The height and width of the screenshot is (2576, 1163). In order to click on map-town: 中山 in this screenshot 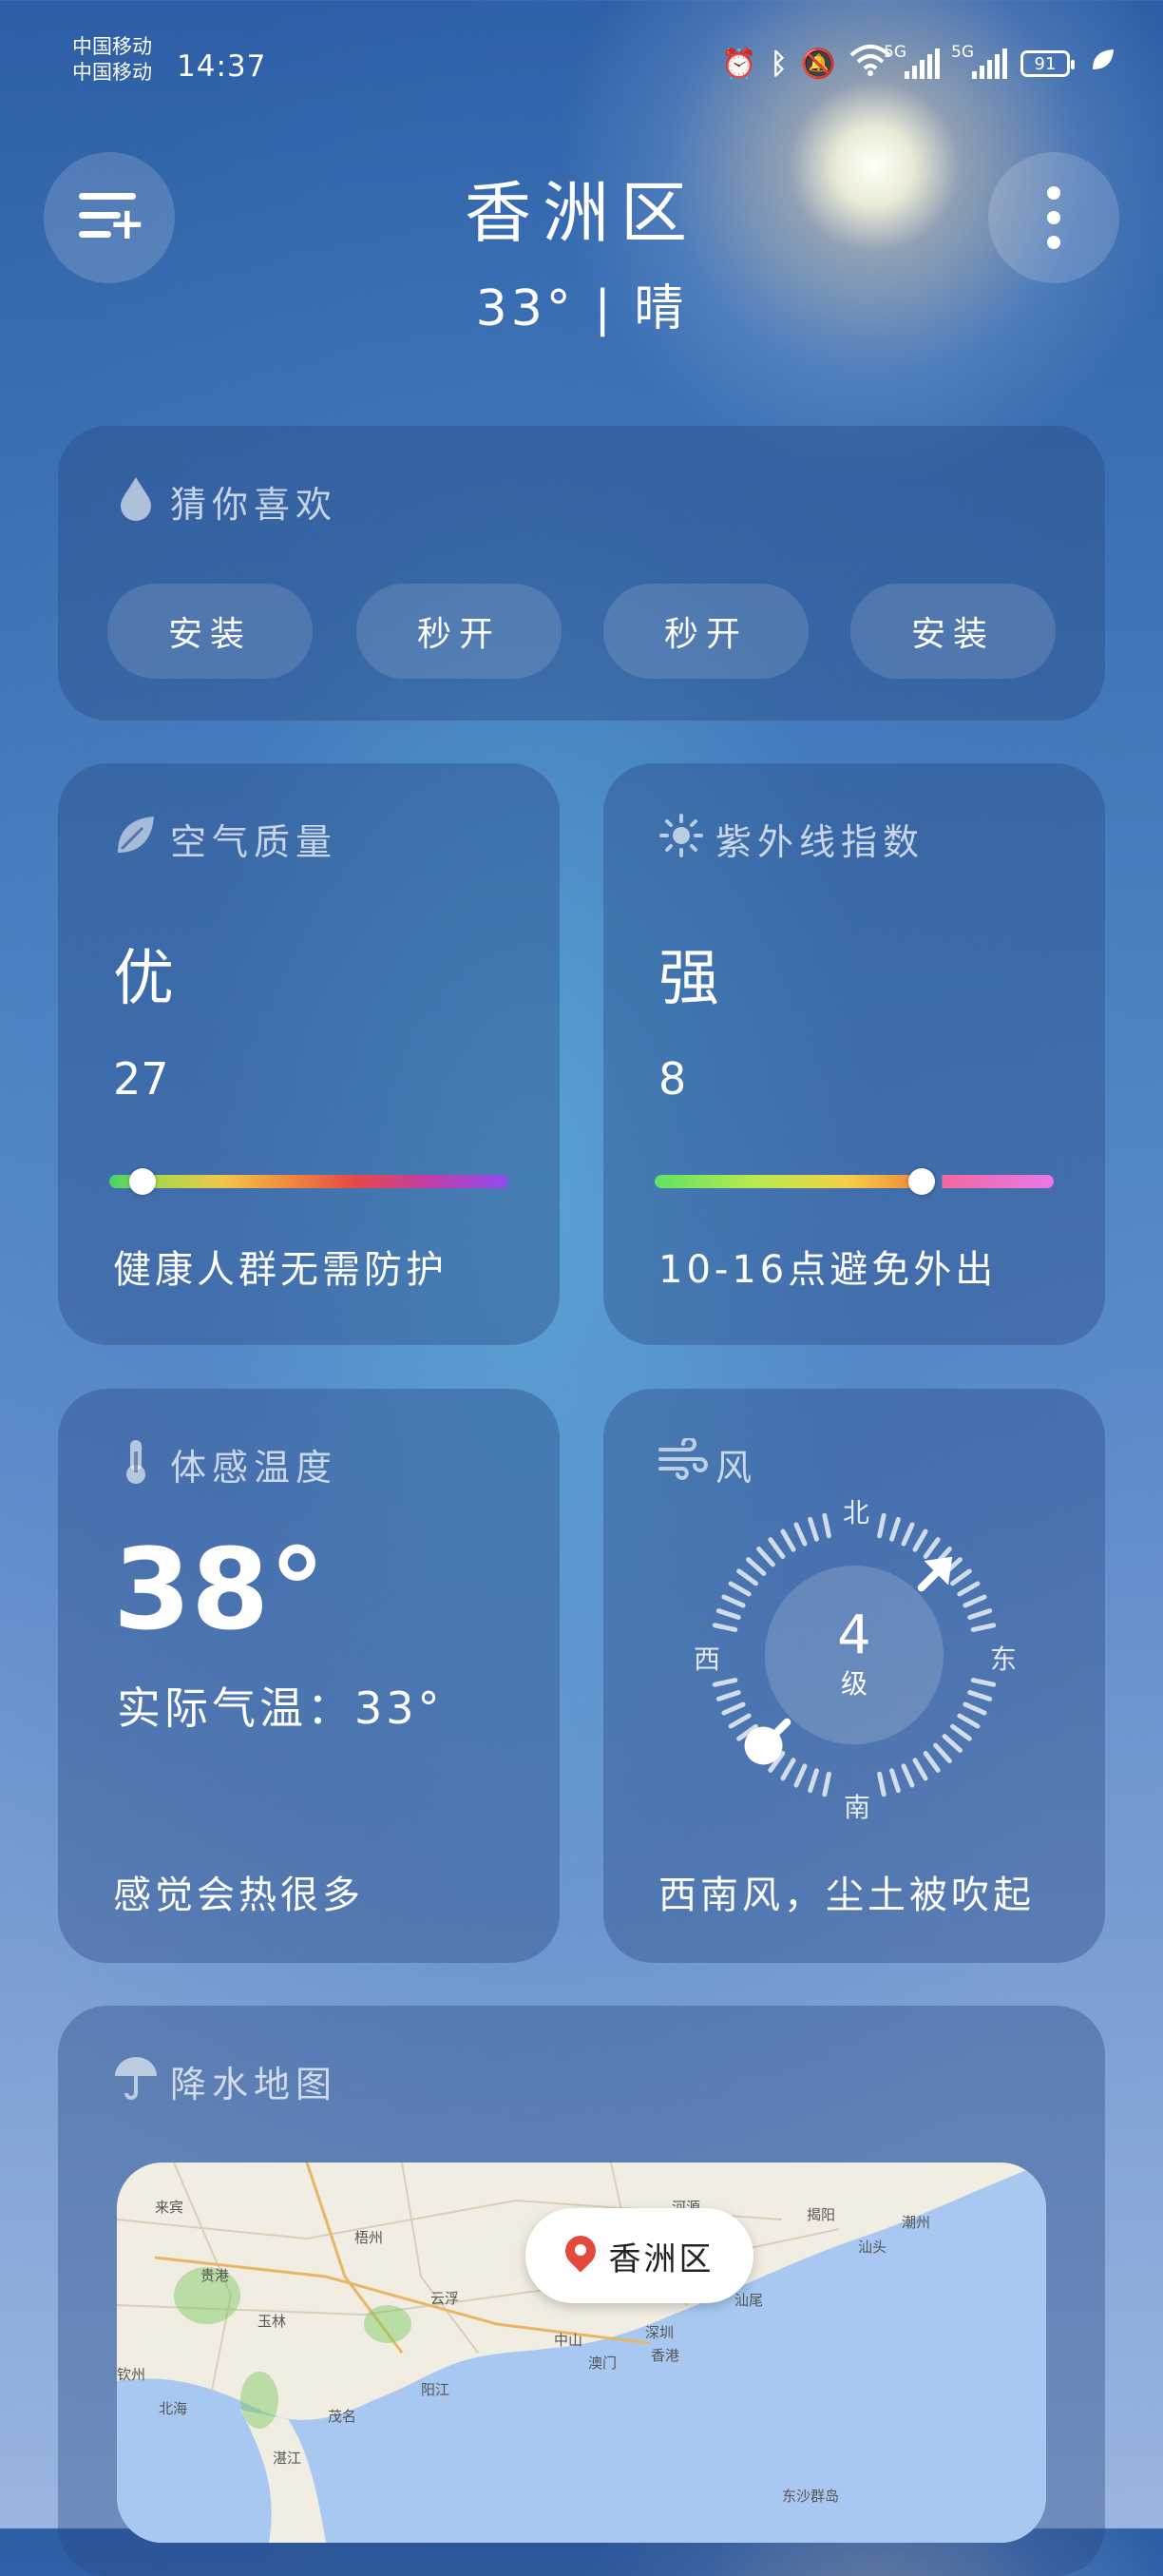, I will do `click(568, 2340)`.